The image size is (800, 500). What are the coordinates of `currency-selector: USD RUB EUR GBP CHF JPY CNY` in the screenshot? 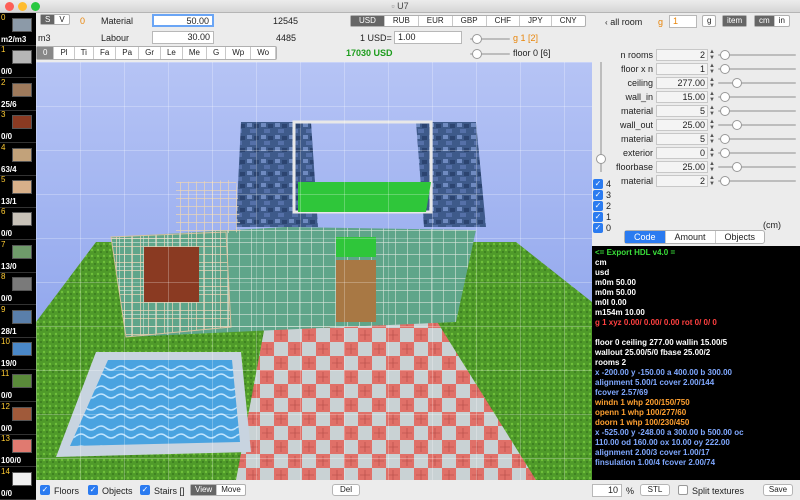 It's located at (468, 21).